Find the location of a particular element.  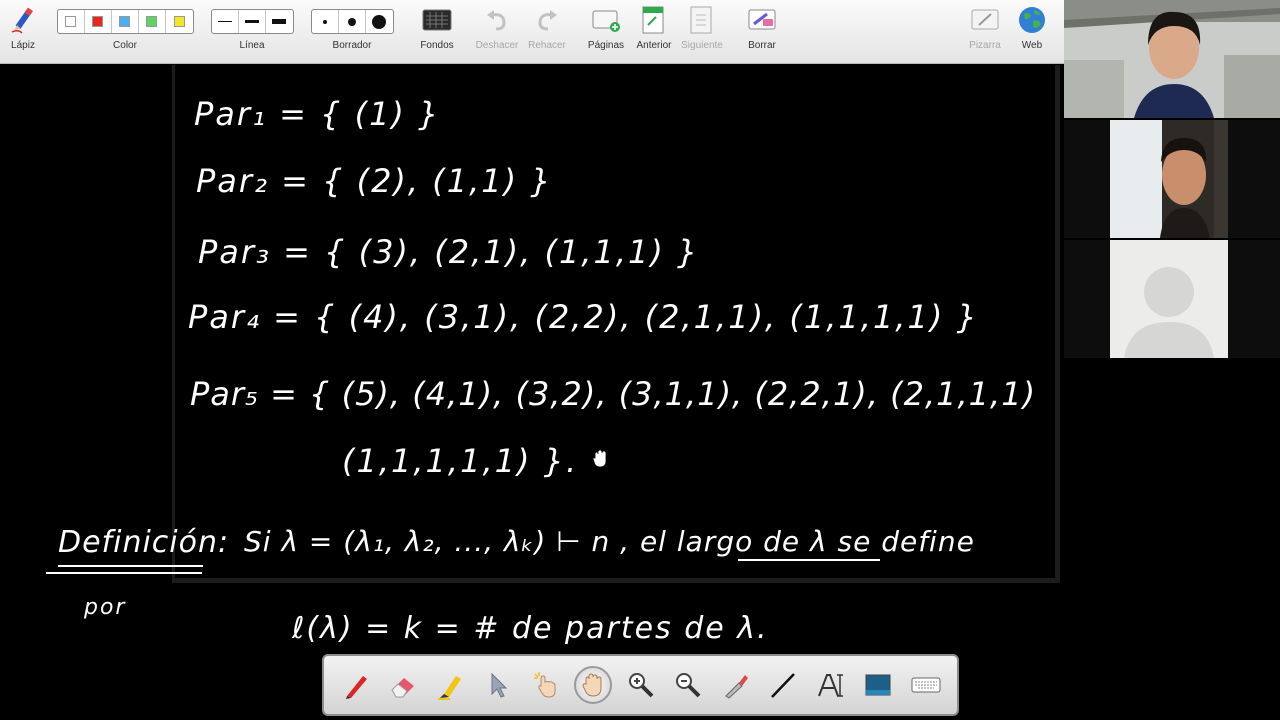

whiteboard-button: Pizarra is located at coordinates (985, 32).